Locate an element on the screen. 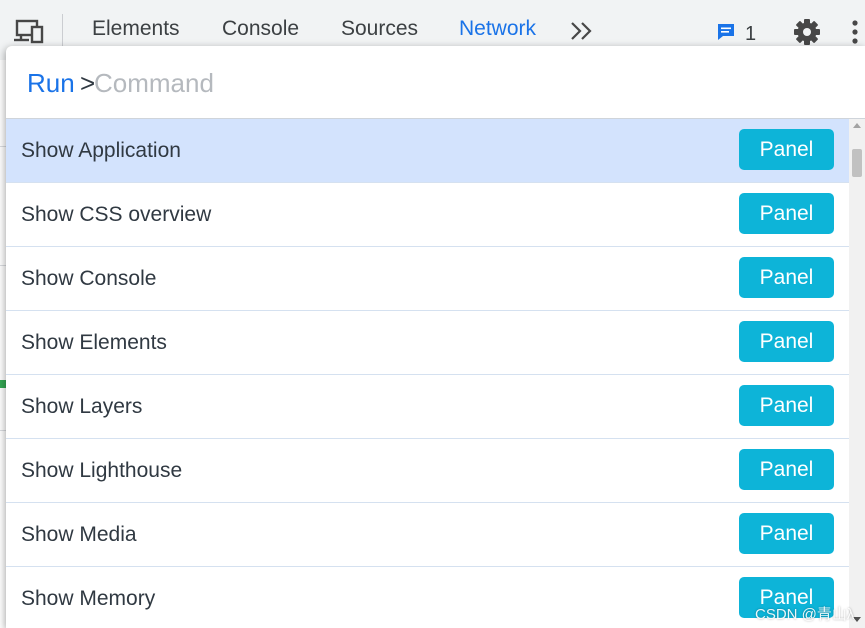 The height and width of the screenshot is (628, 865). command-item-show-css-overview: Show CSS overview Panel is located at coordinates (427, 215).